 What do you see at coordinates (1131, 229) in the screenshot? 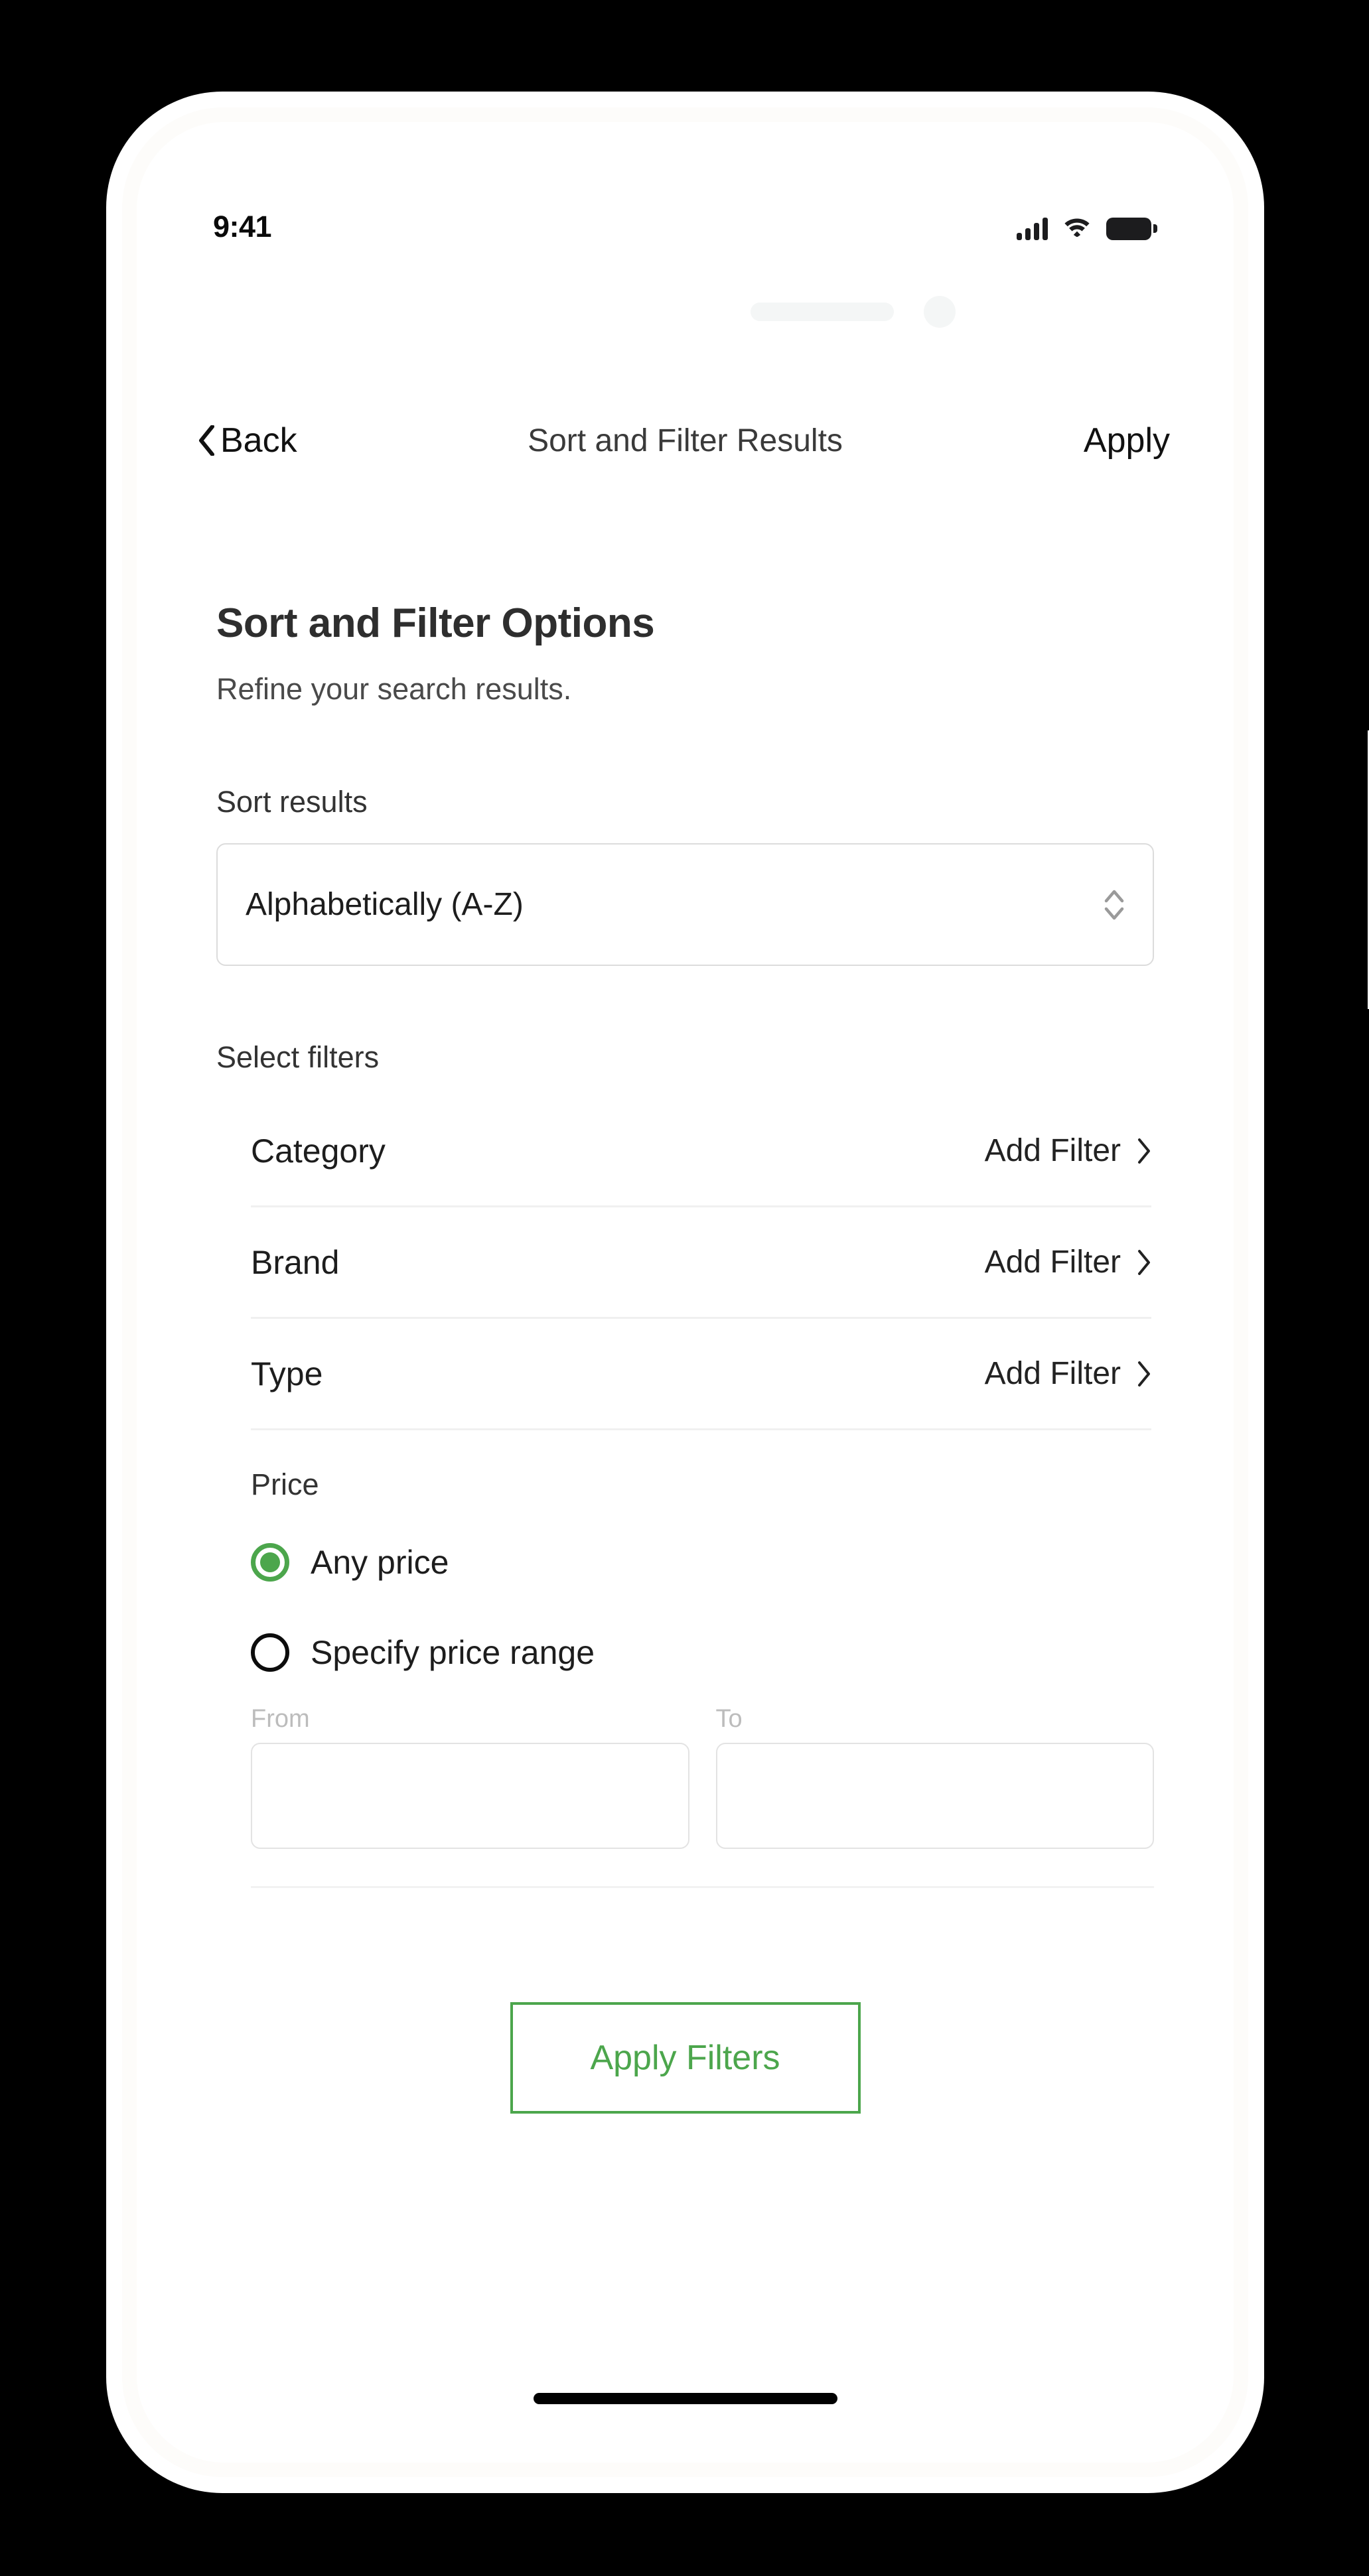
I see `battery-icon` at bounding box center [1131, 229].